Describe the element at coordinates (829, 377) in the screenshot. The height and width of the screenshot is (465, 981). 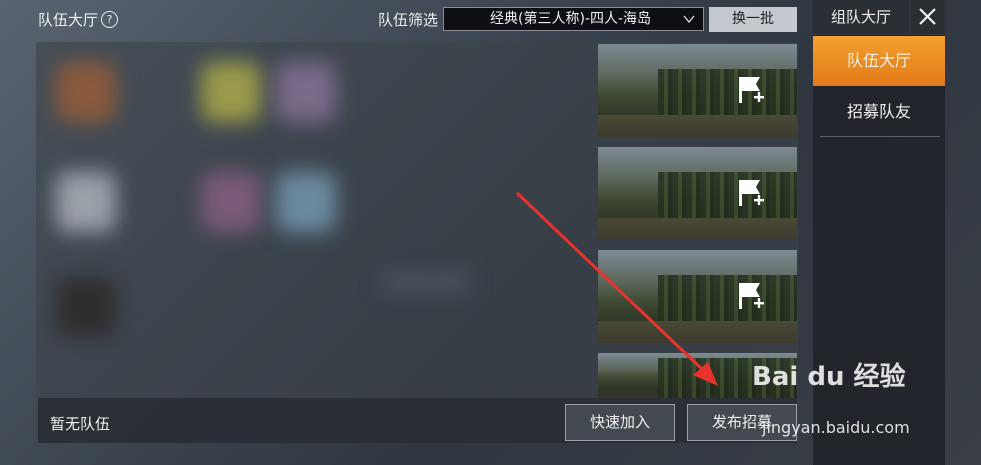
I see `watermark-logo: Bai du 经验` at that location.